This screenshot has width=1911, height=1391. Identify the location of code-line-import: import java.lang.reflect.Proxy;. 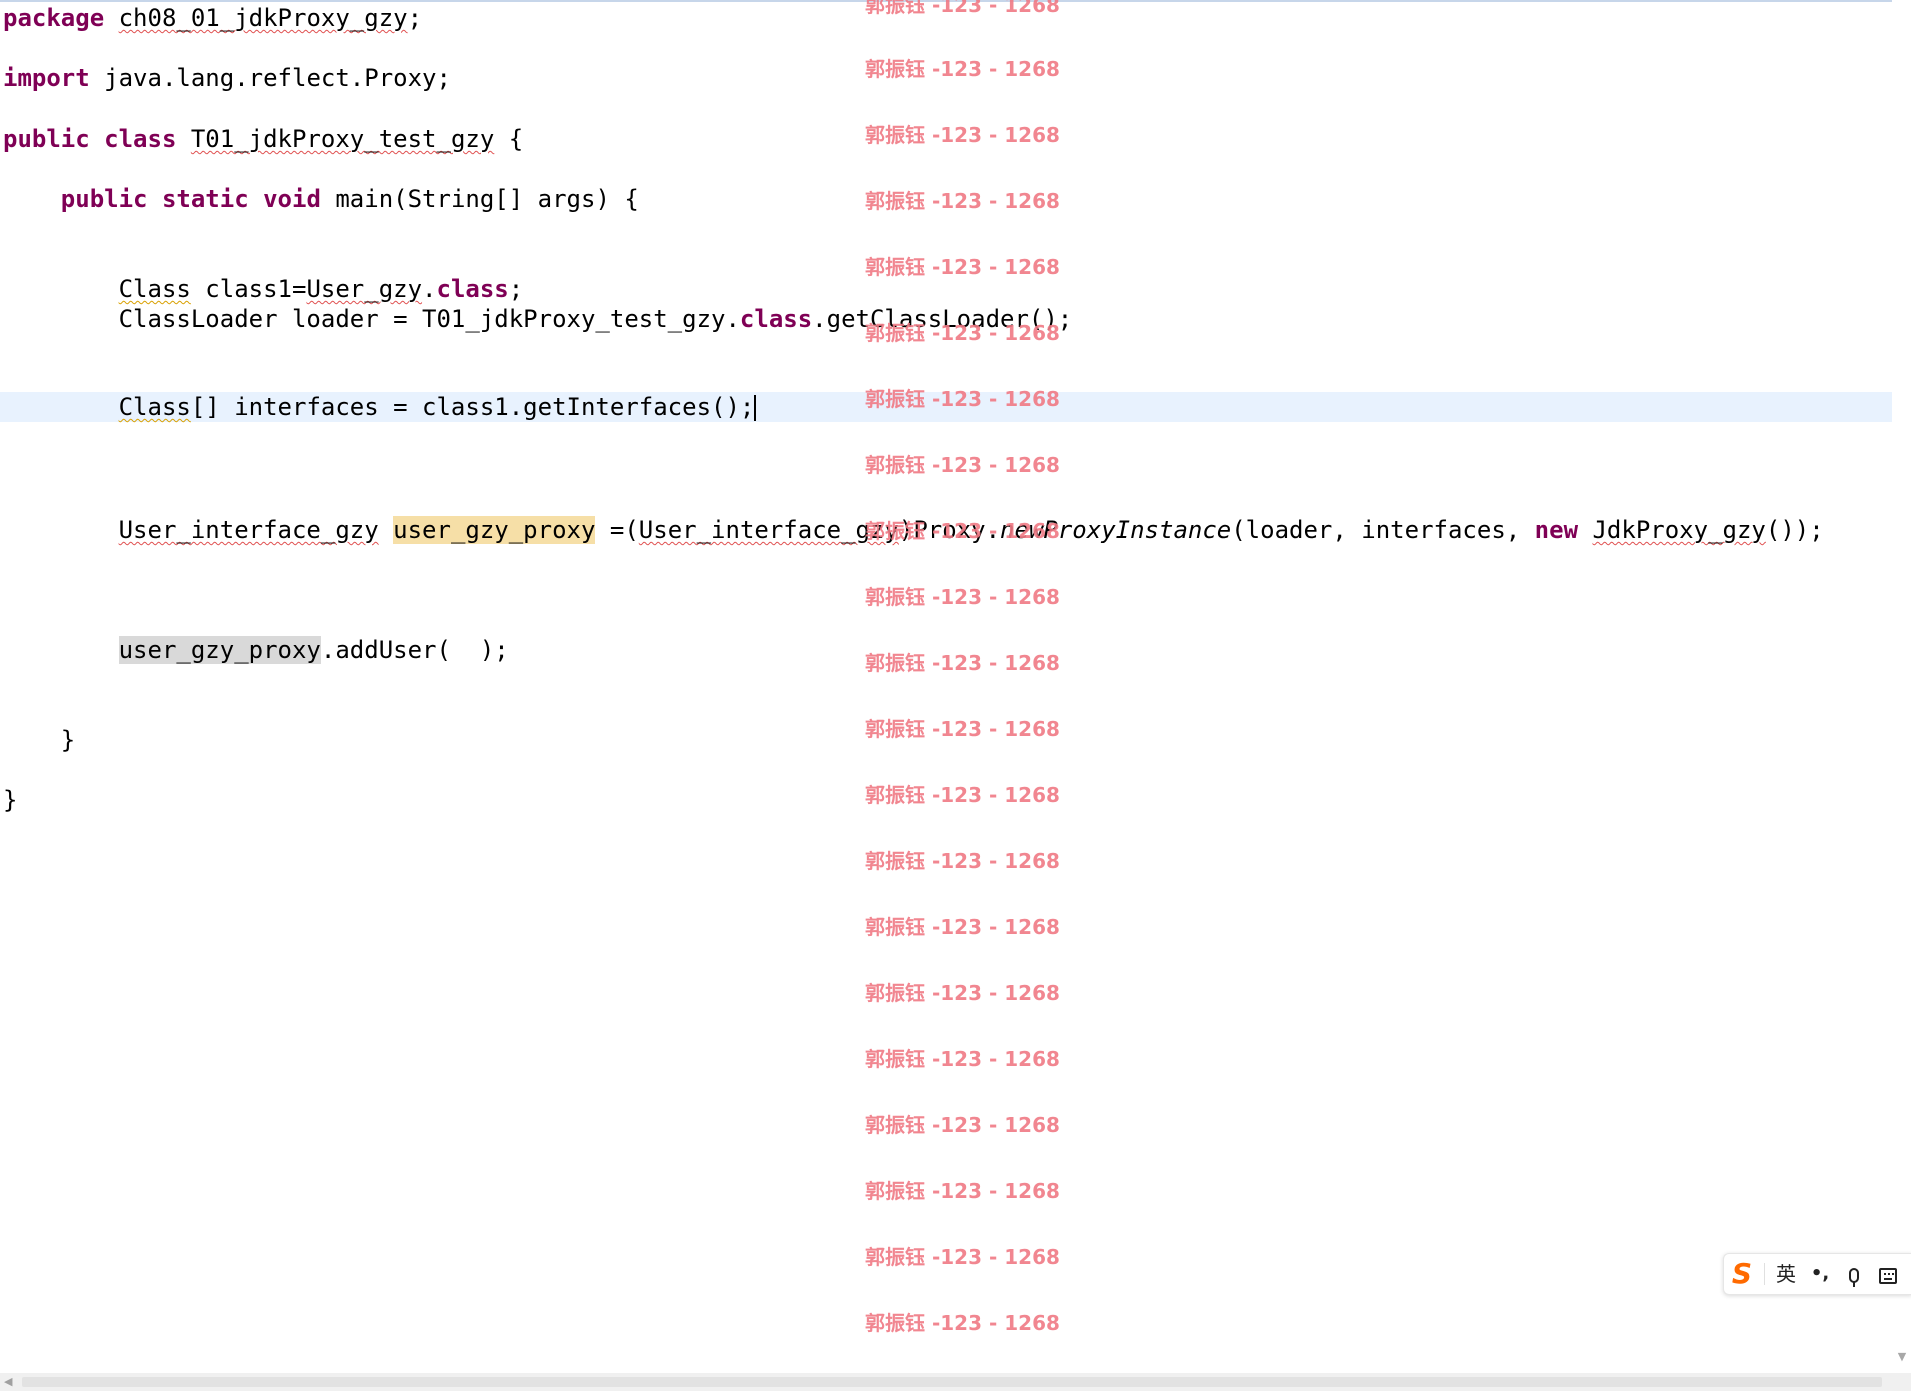
(227, 78).